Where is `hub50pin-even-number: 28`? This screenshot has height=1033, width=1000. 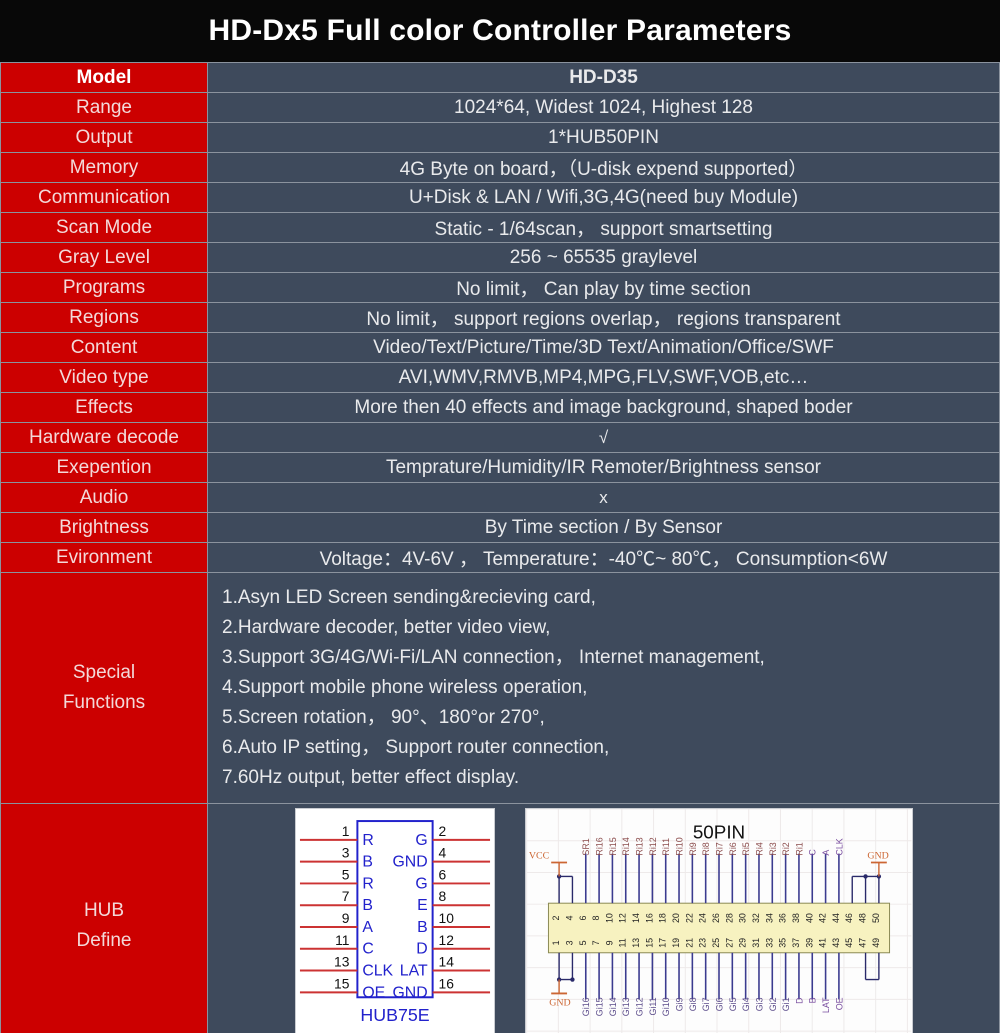
hub50pin-even-number: 28 is located at coordinates (729, 918).